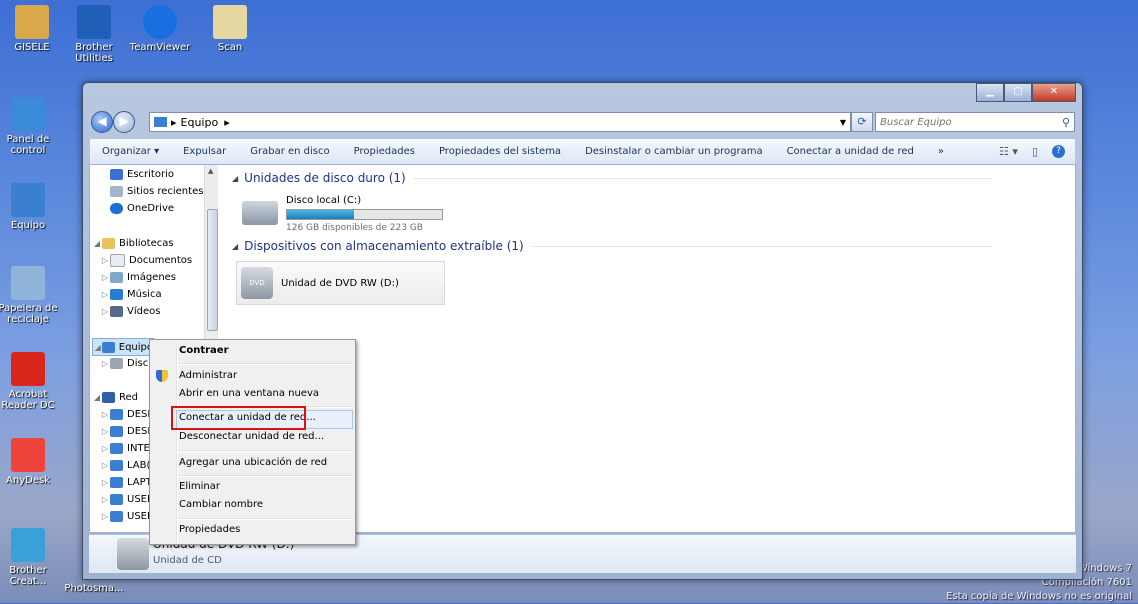 The width and height of the screenshot is (1138, 604). What do you see at coordinates (1008, 151) in the screenshot?
I see `view-options-icon: ☷ ▾` at bounding box center [1008, 151].